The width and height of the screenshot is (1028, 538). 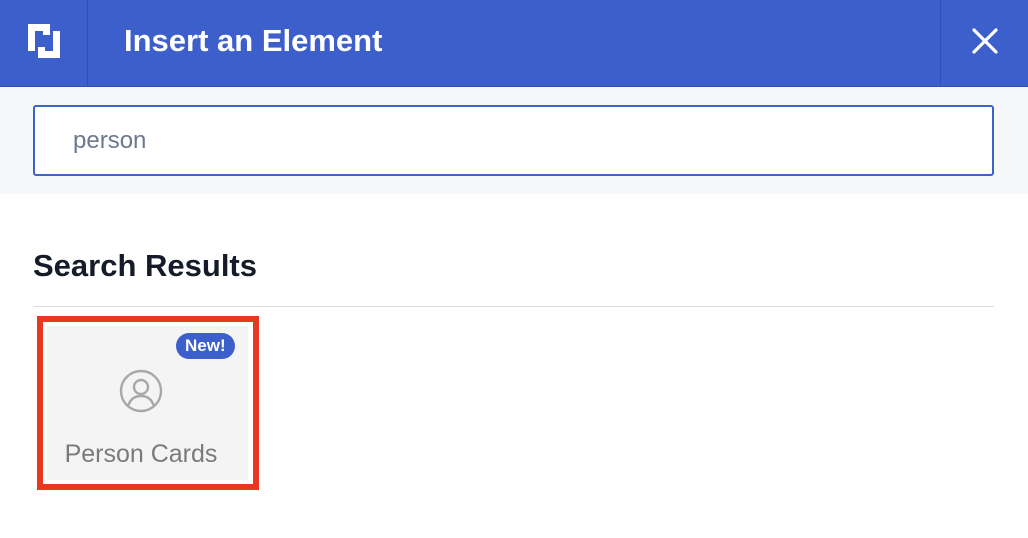 I want to click on person-circle-icon, so click(x=141, y=391).